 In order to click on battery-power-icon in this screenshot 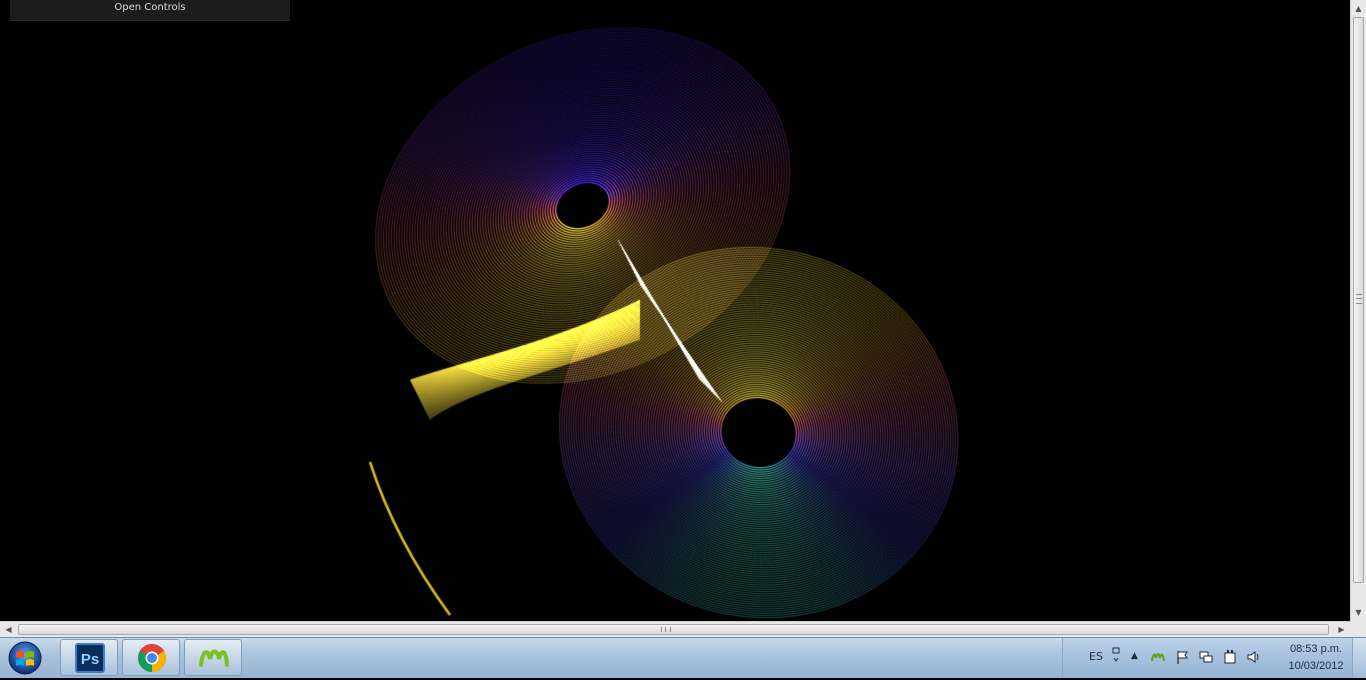, I will do `click(1230, 657)`.